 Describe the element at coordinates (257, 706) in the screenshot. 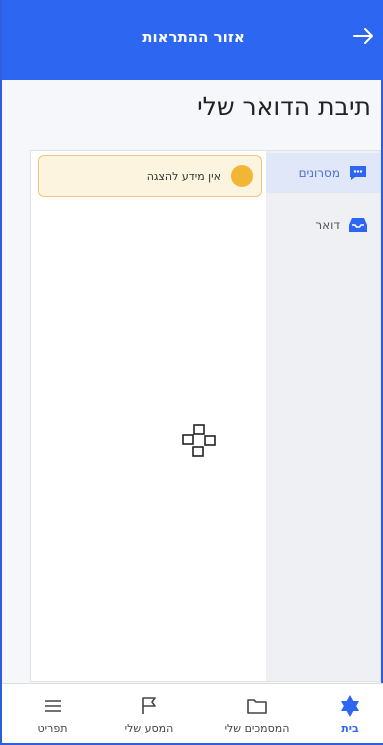

I see `folder-icon` at that location.